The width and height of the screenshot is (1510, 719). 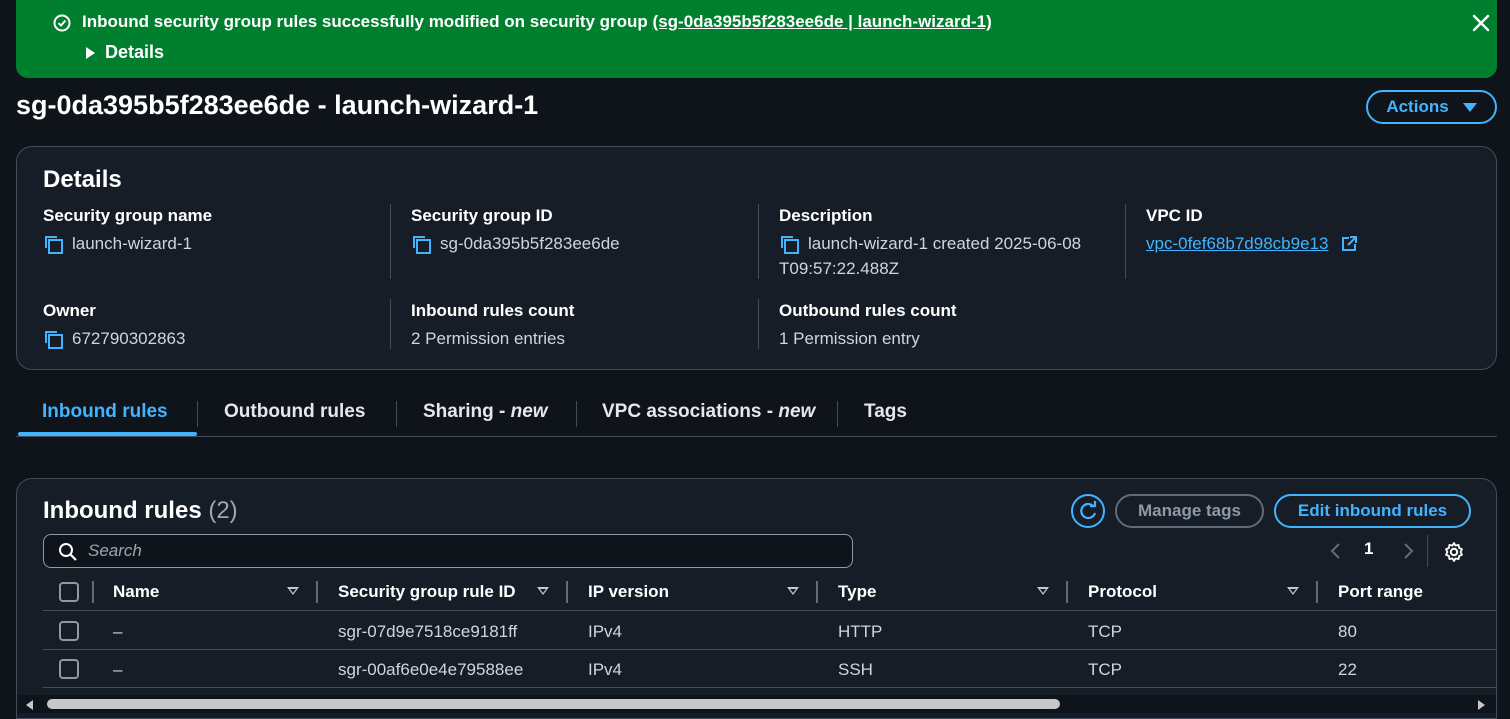 I want to click on chevron-left-icon, so click(x=1336, y=551).